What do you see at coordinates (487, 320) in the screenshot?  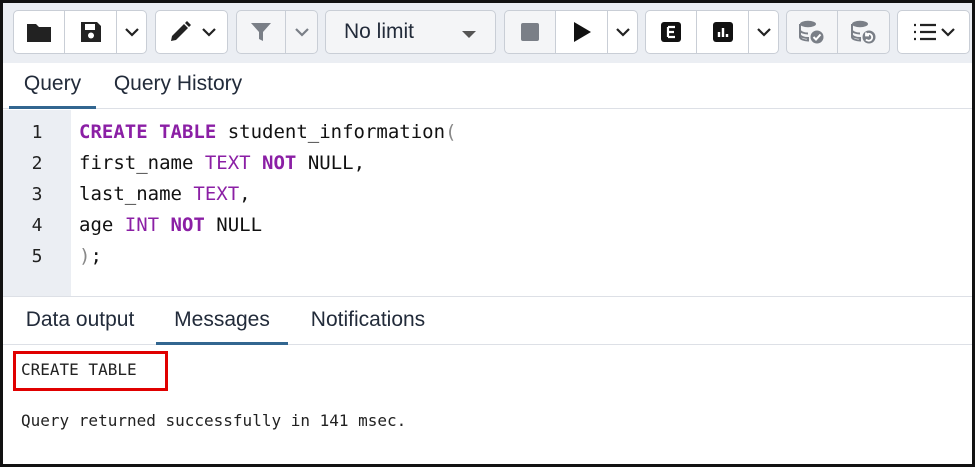 I see `output-tabs: Data output Messages Notifications` at bounding box center [487, 320].